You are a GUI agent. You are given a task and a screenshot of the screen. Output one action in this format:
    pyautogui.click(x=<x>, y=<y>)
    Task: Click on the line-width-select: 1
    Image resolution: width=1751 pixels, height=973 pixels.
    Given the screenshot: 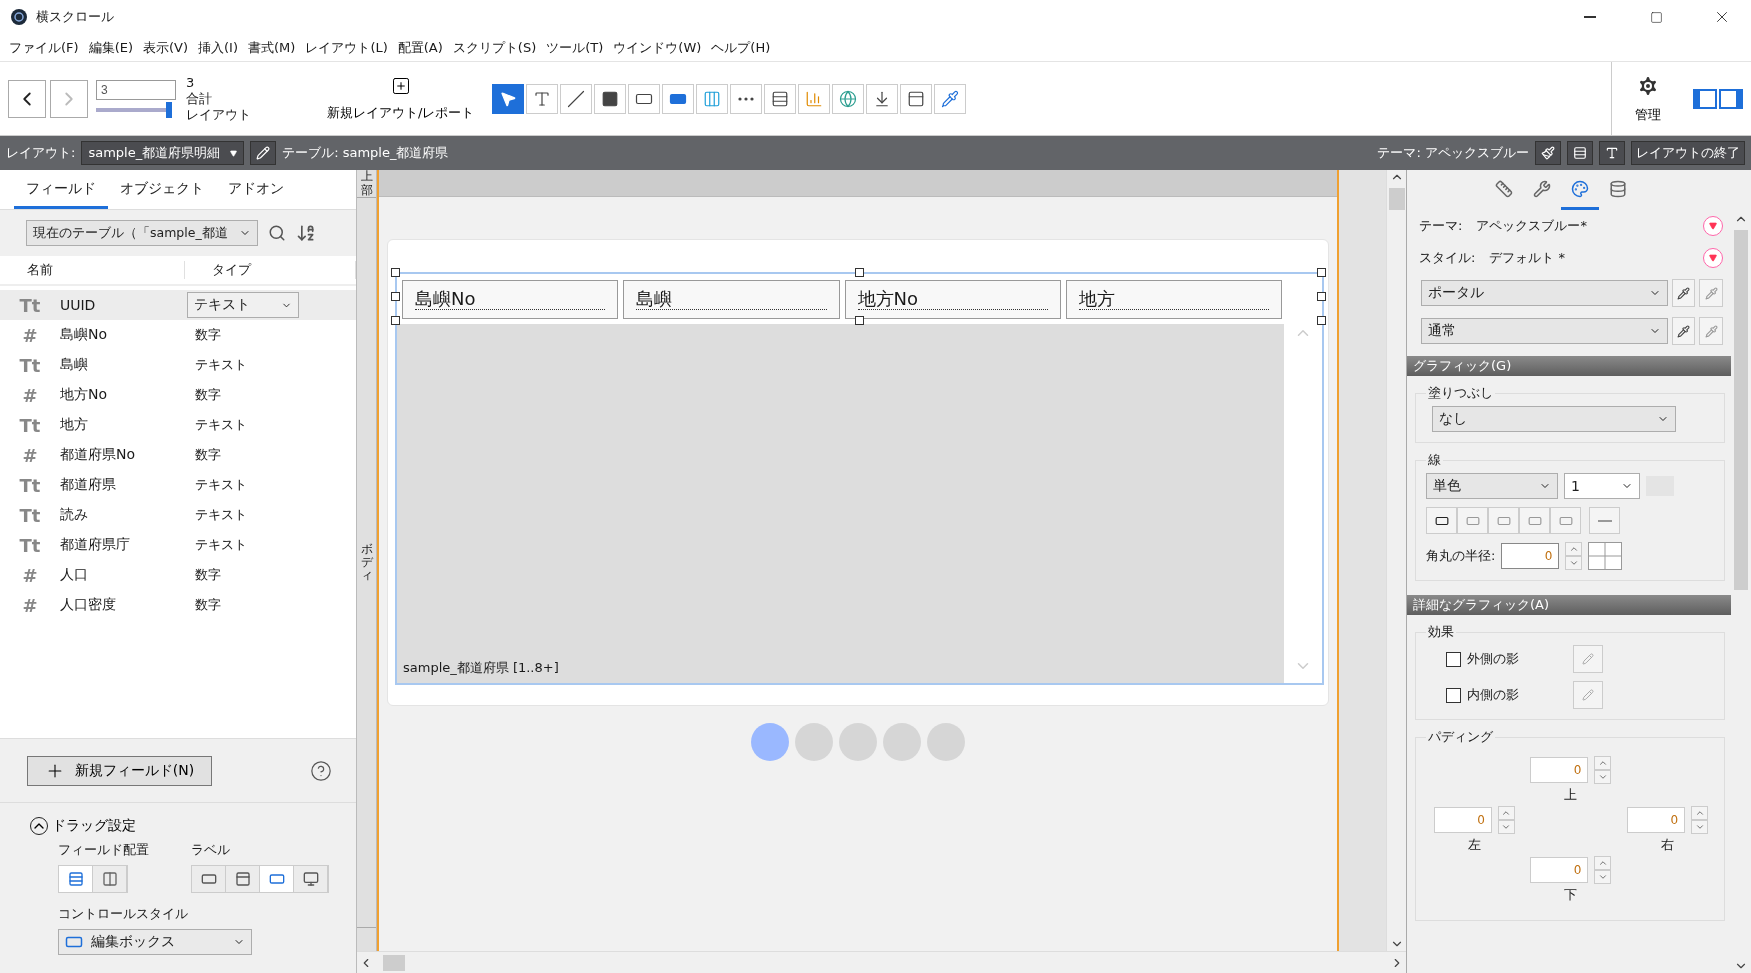 What is the action you would take?
    pyautogui.click(x=1602, y=486)
    